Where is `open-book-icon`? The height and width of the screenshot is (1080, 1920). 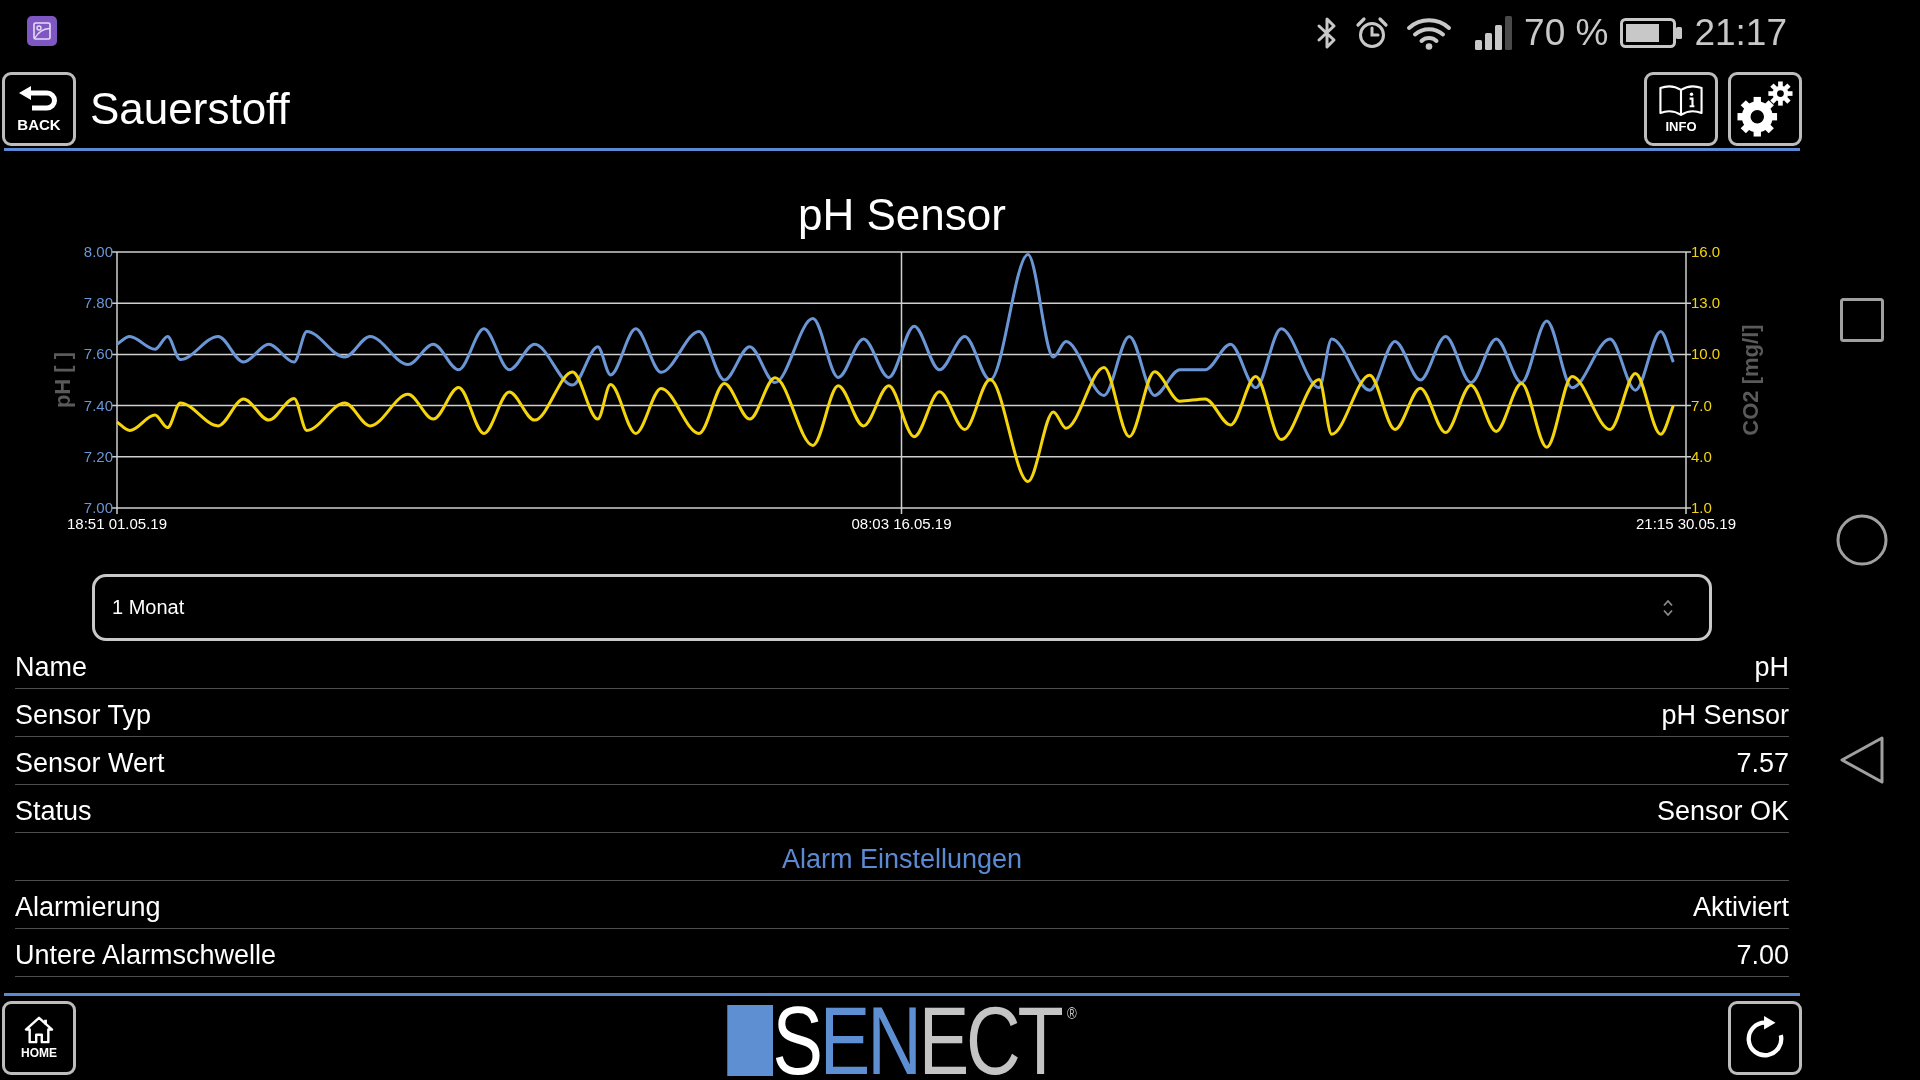 open-book-icon is located at coordinates (1681, 100).